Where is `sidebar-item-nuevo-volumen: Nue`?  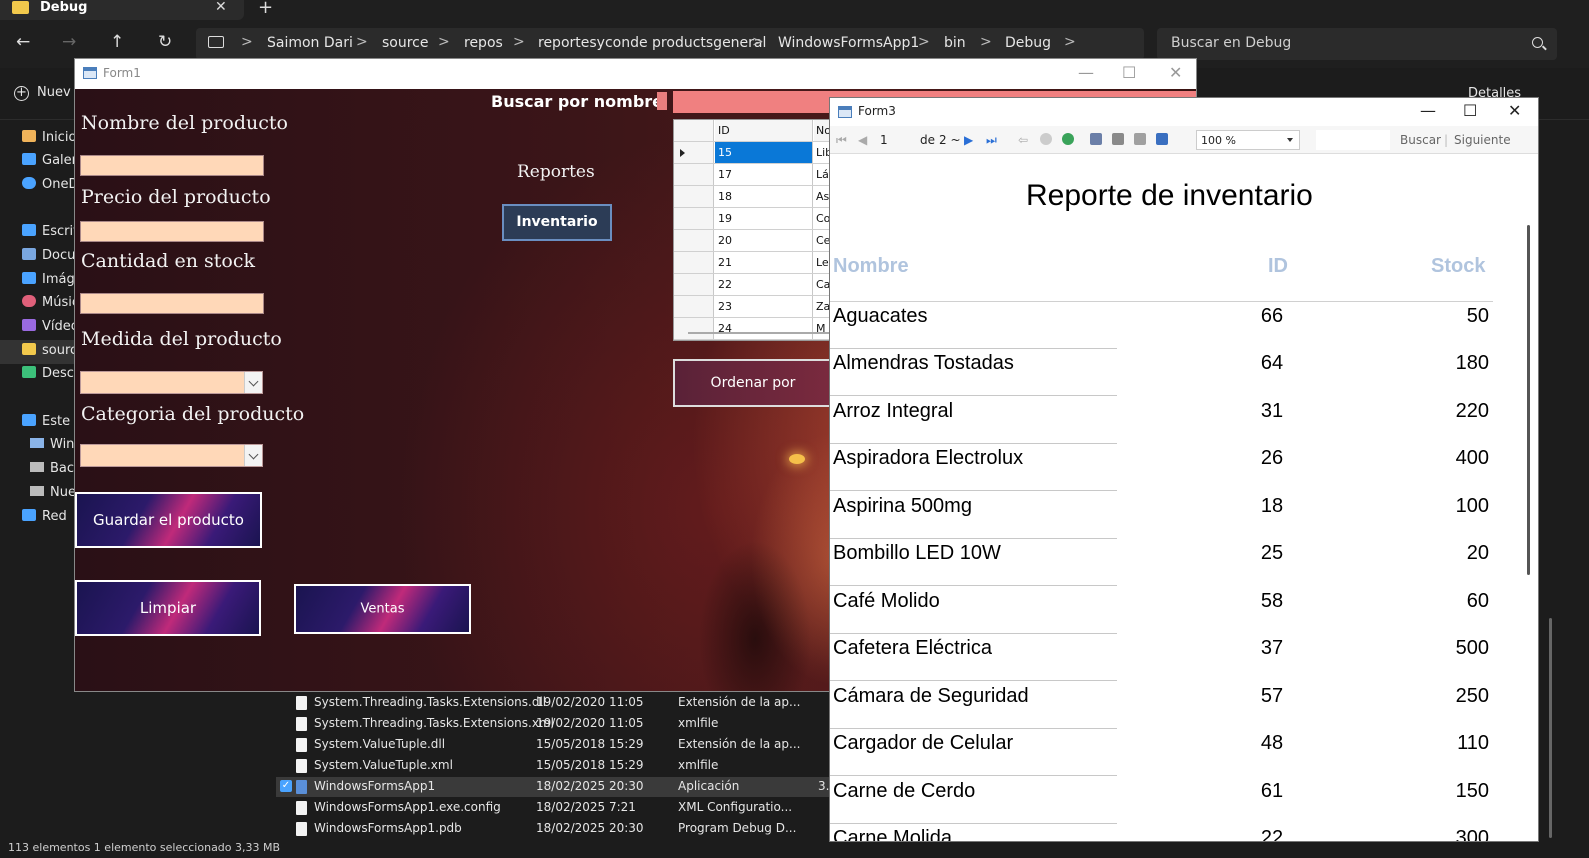 sidebar-item-nuevo-volumen: Nue is located at coordinates (53, 495).